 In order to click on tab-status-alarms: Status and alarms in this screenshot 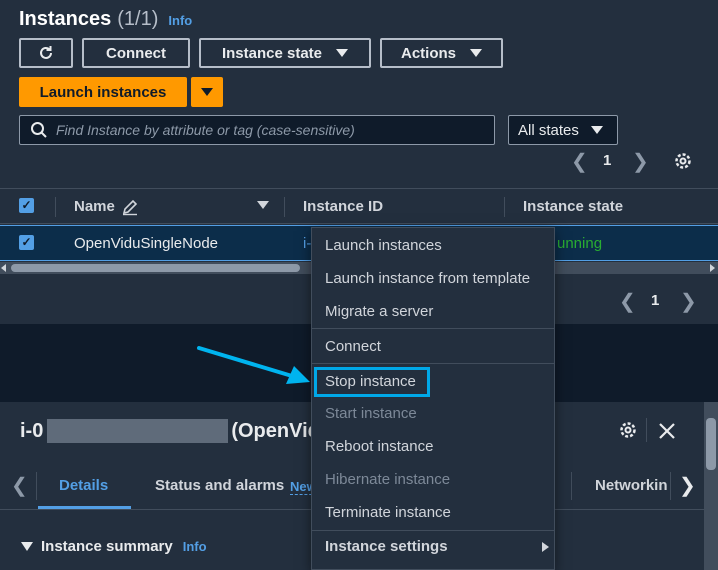, I will do `click(219, 485)`.